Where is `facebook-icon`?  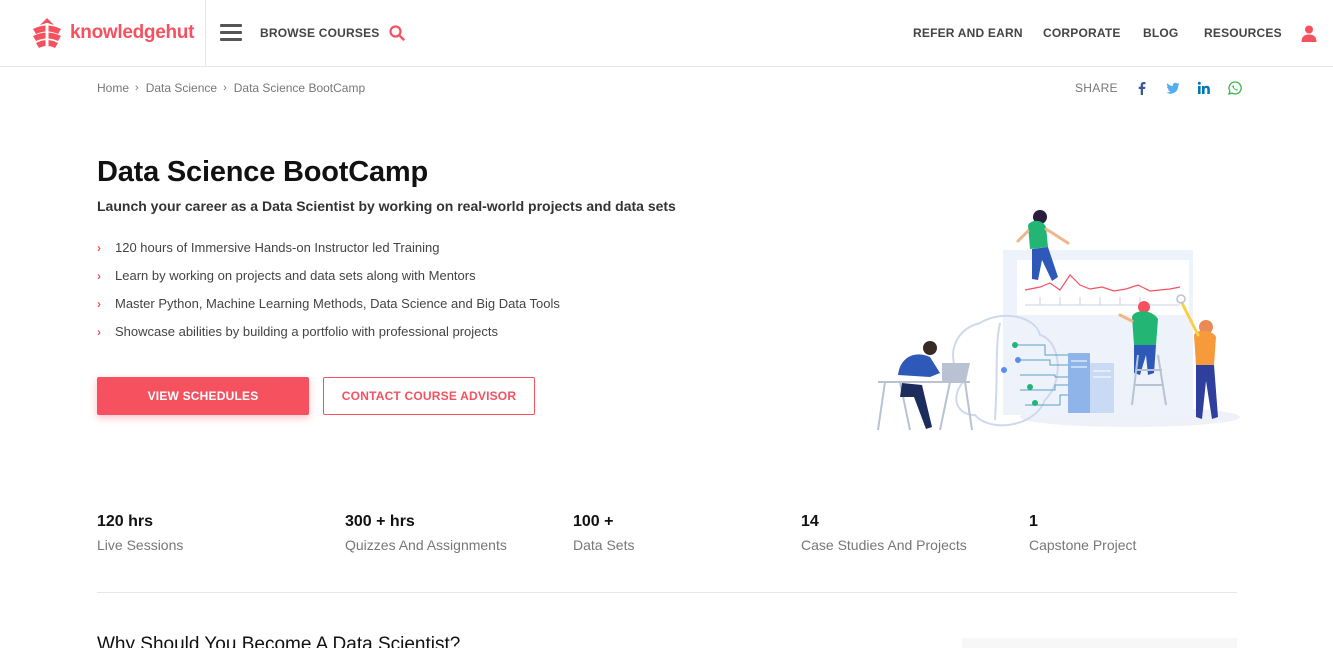 facebook-icon is located at coordinates (1142, 88).